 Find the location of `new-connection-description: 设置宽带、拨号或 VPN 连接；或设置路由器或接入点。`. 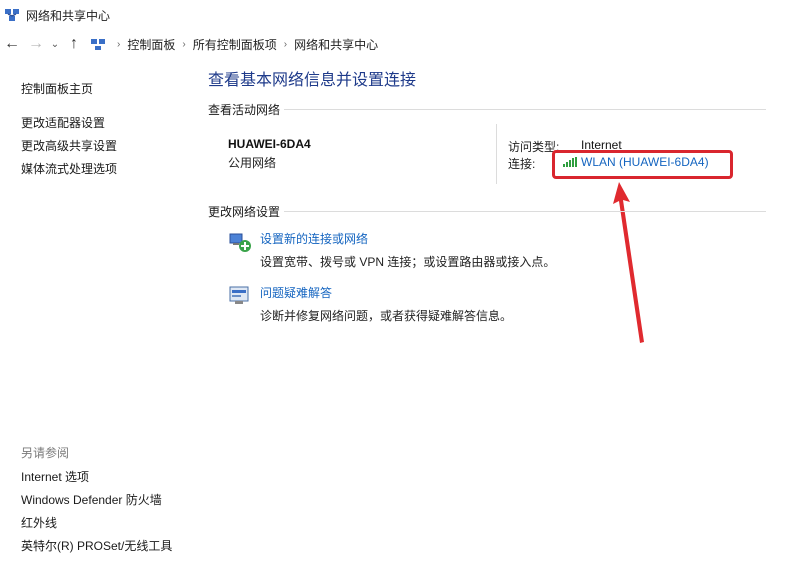

new-connection-description: 设置宽带、拨号或 VPN 连接；或设置路由器或接入点。 is located at coordinates (408, 262).